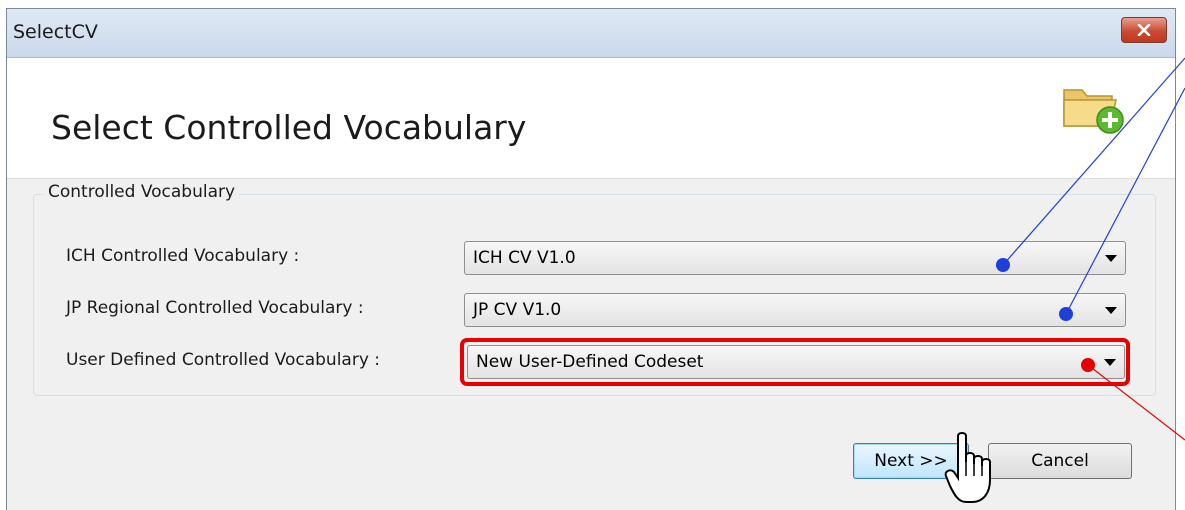  I want to click on cancel-button: Cancel, so click(1060, 461).